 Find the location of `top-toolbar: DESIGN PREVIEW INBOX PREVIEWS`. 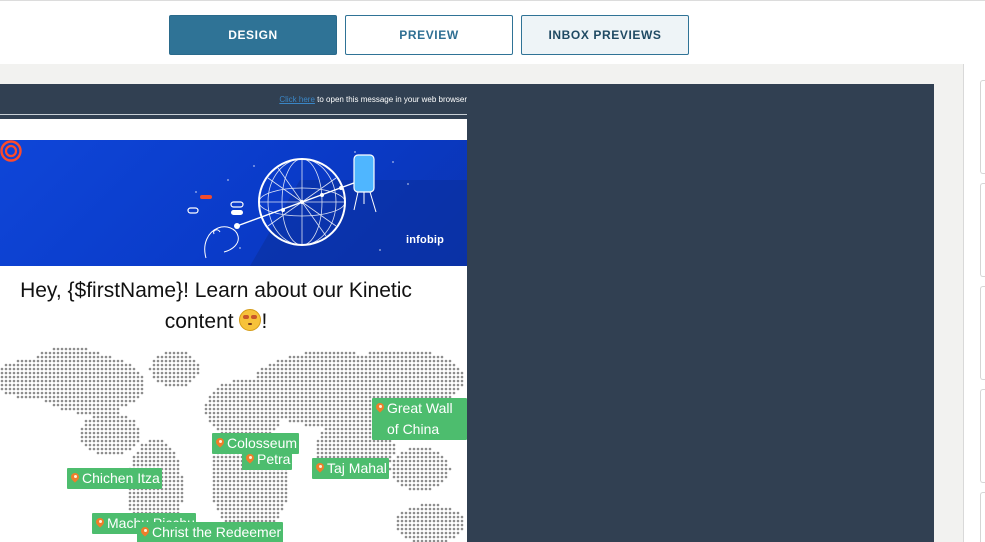

top-toolbar: DESIGN PREVIEW INBOX PREVIEWS is located at coordinates (492, 32).